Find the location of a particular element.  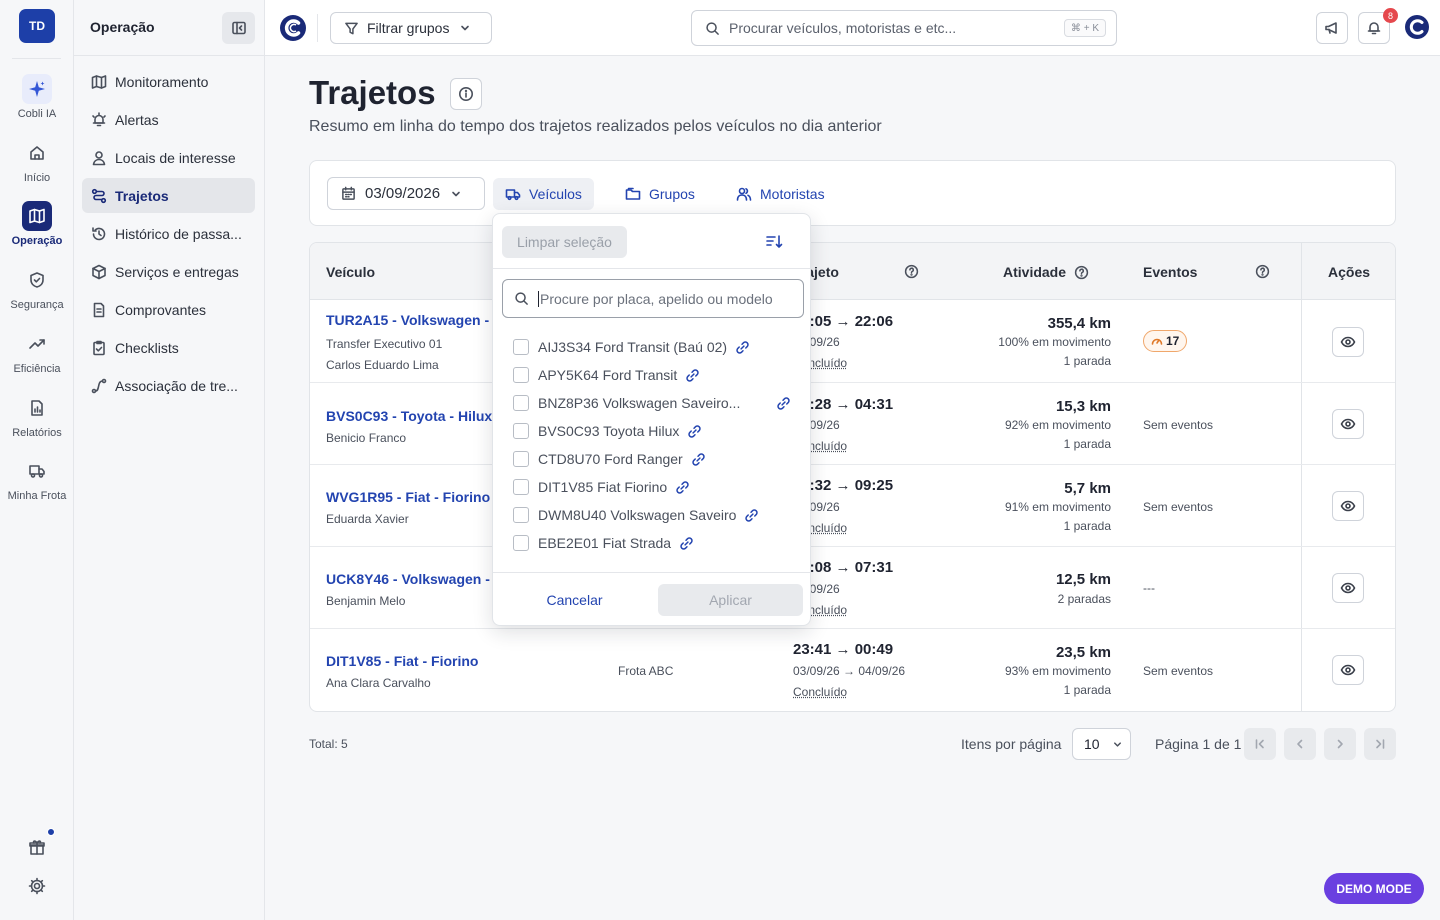

user-avatar: TD is located at coordinates (37, 26).